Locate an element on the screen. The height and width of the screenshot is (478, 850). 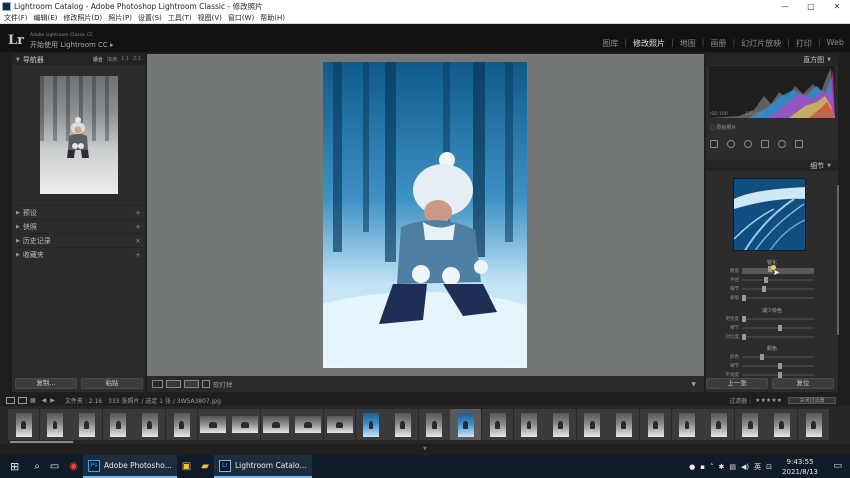
histogram is located at coordinates (772, 92).